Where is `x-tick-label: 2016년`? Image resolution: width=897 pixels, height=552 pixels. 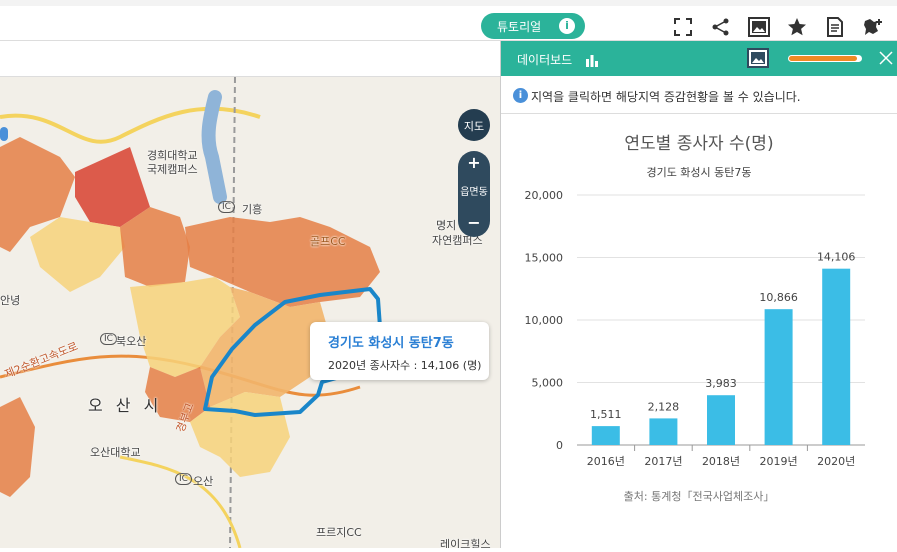
x-tick-label: 2016년 is located at coordinates (606, 461).